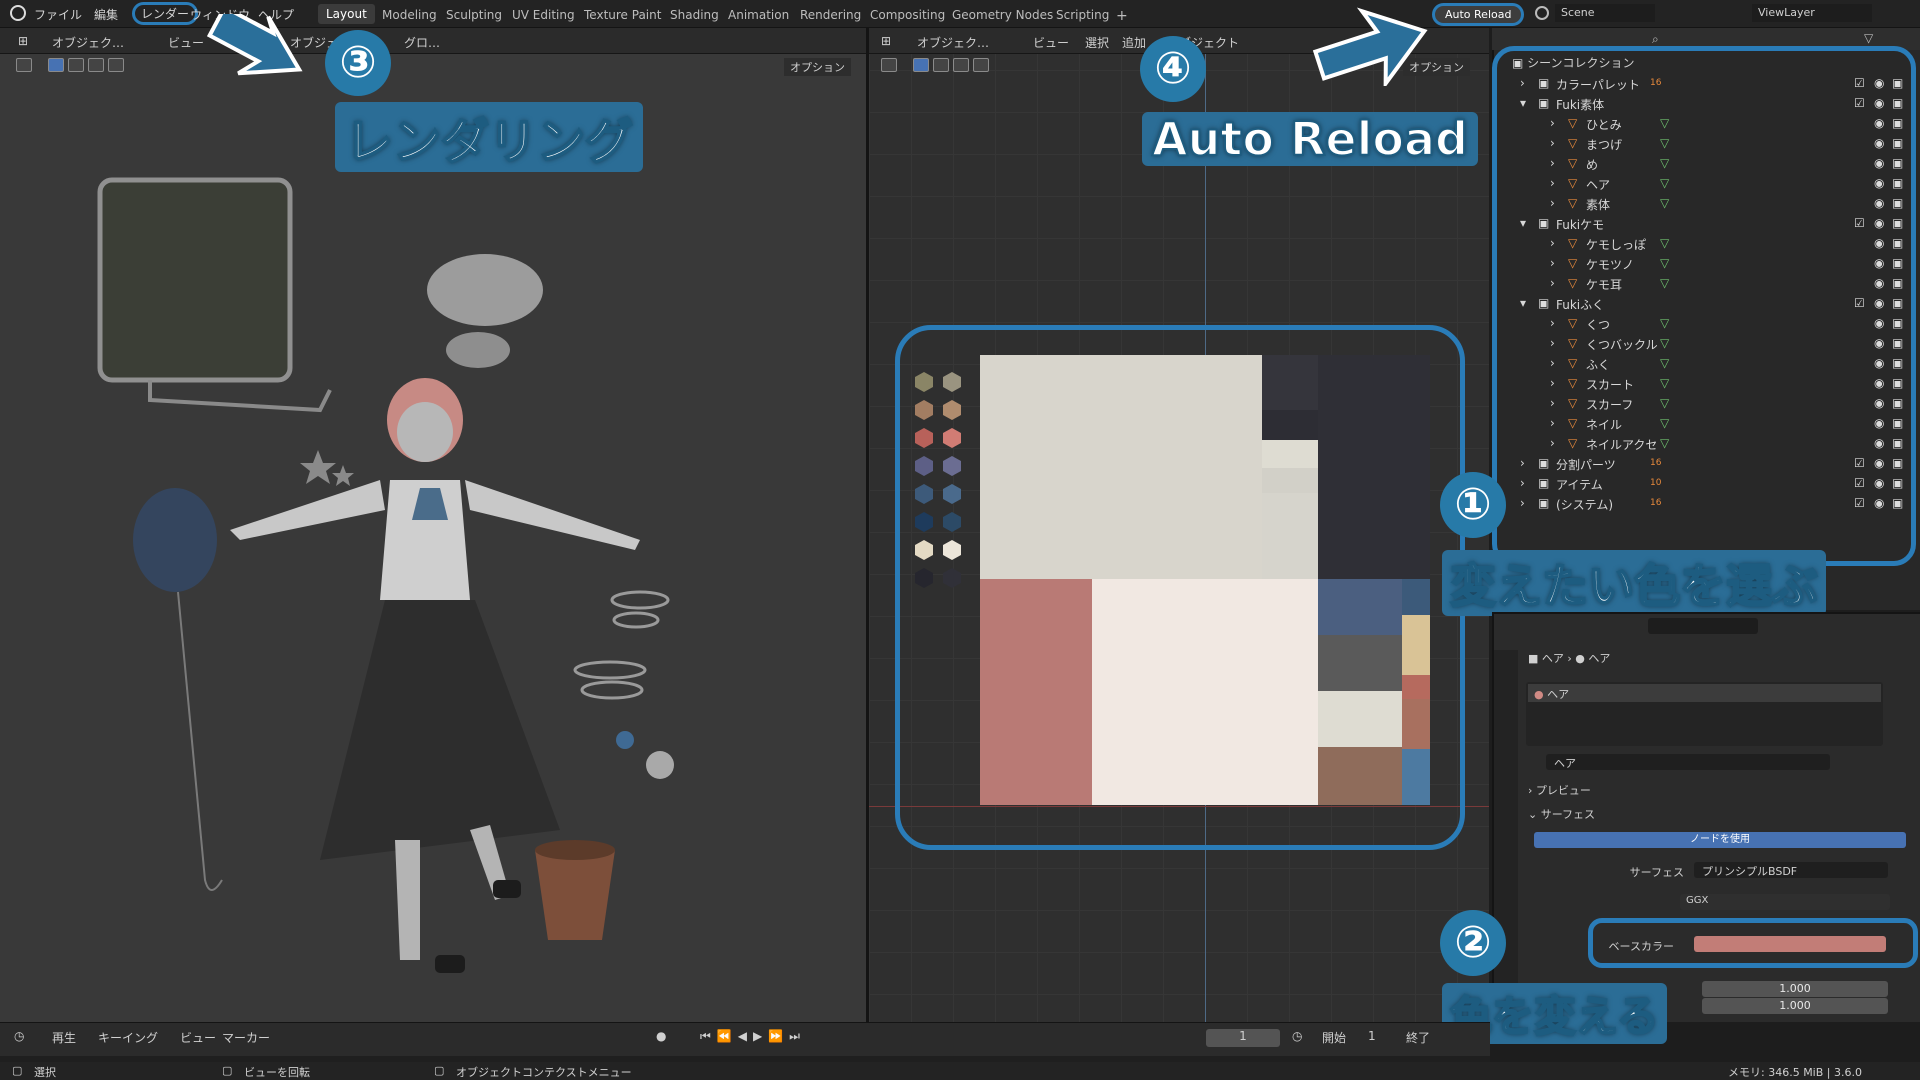 Image resolution: width=1920 pixels, height=1080 pixels. I want to click on outliner-item: › ▣ (システム) 16 ☑ ◉ ▣, so click(1710, 504).